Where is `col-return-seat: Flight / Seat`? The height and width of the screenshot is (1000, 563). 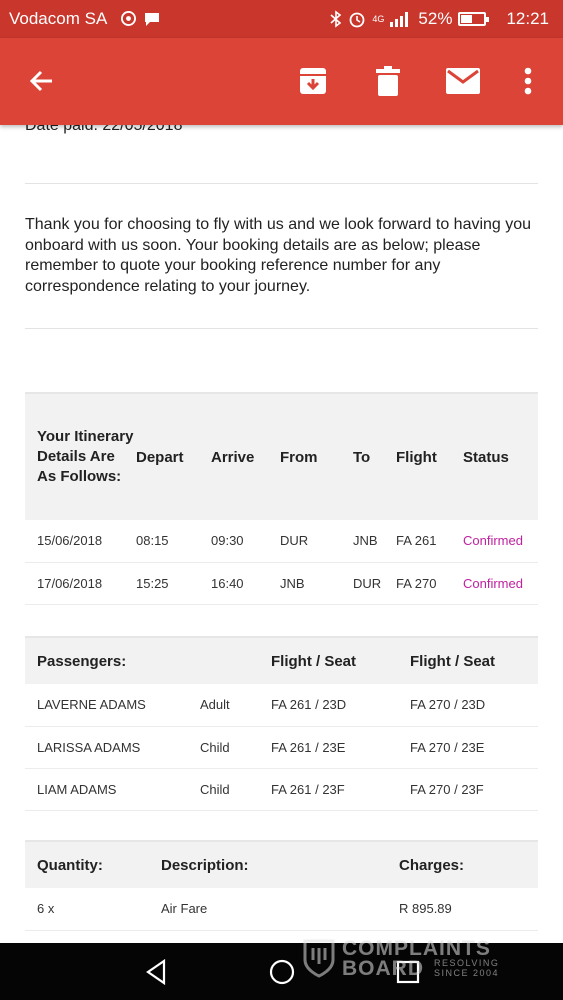
col-return-seat: Flight / Seat is located at coordinates (453, 661).